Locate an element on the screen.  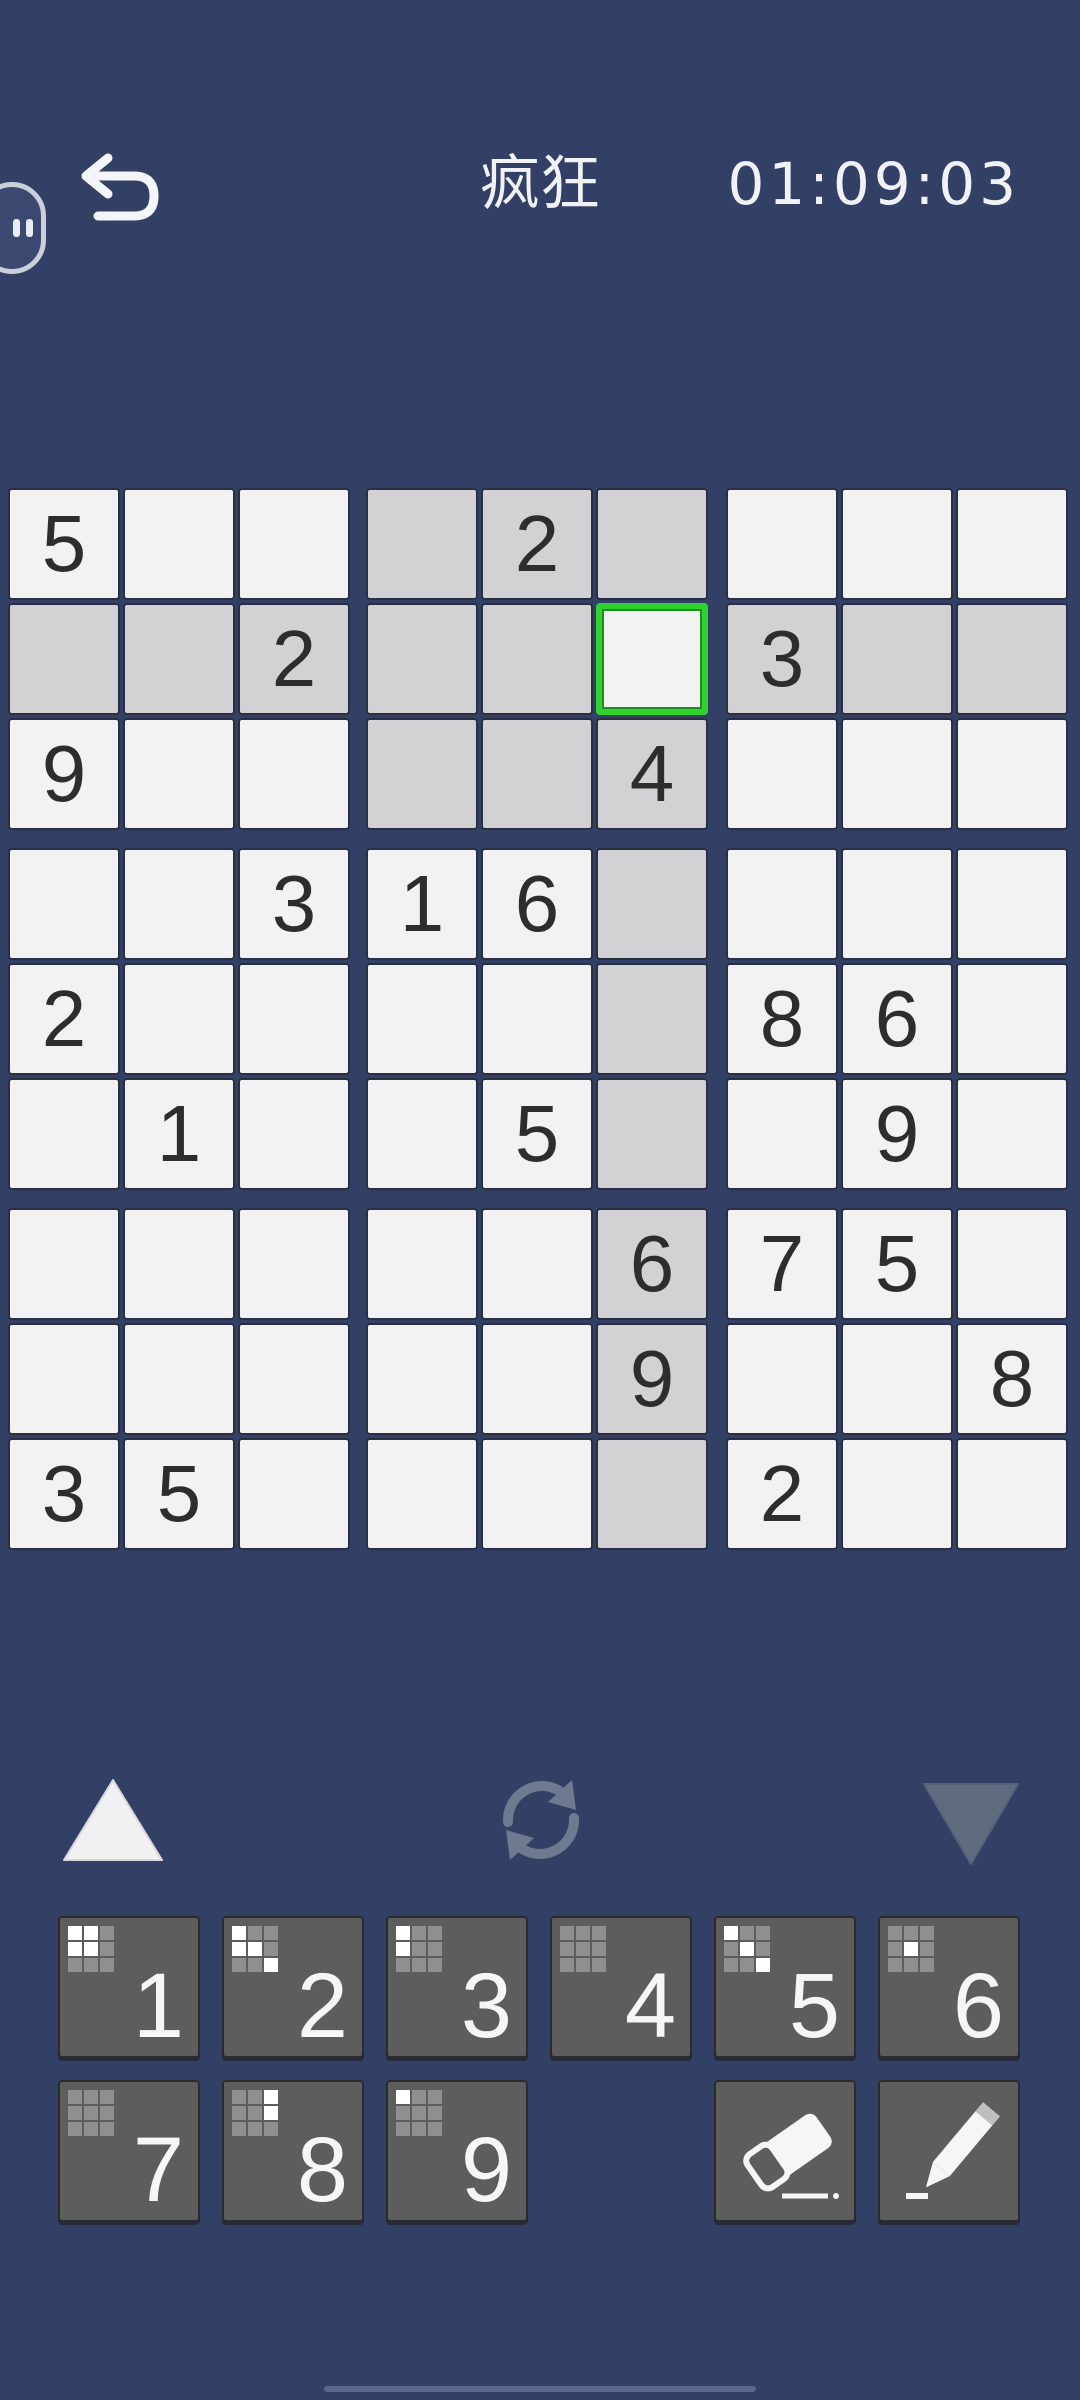
number-key: 6 is located at coordinates (949, 1987).